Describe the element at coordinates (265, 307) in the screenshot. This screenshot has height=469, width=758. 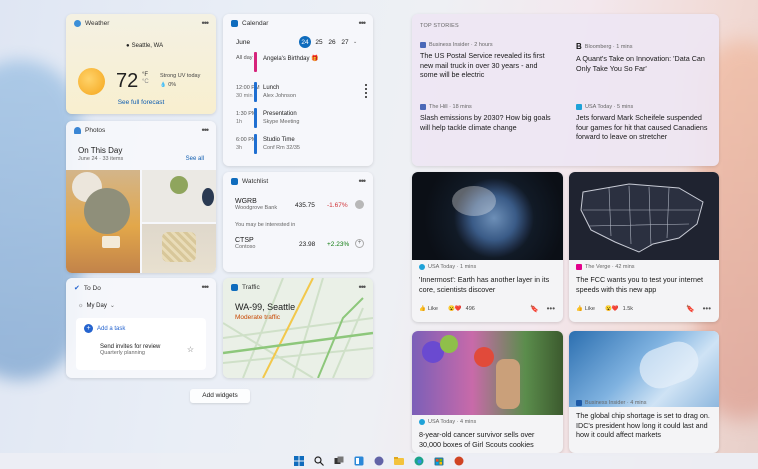
I see `traffic-place: WA-99, Seattle` at that location.